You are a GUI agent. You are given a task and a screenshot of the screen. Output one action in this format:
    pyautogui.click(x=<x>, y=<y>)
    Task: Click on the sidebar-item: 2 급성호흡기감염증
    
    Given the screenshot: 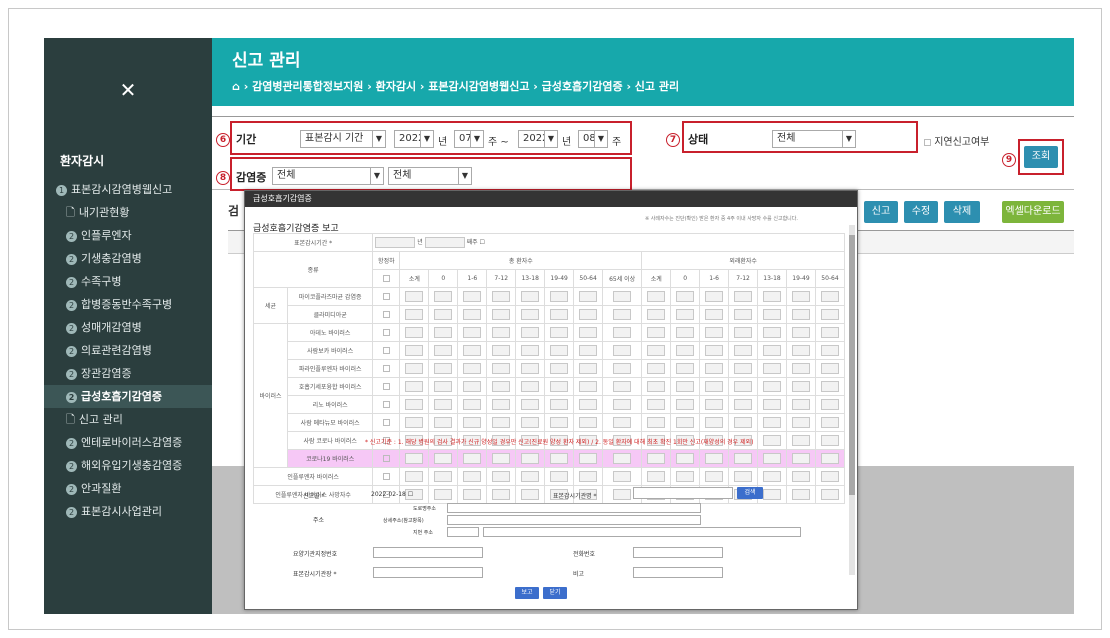 What is the action you would take?
    pyautogui.click(x=128, y=396)
    